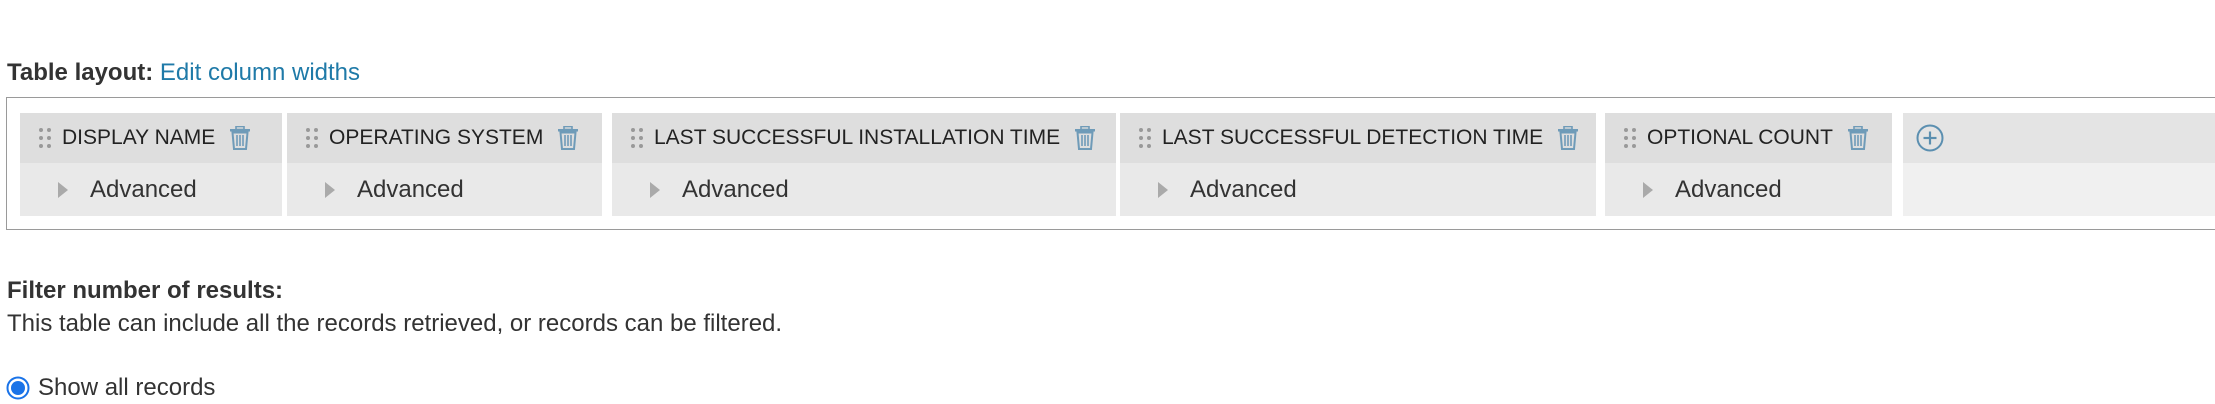  Describe the element at coordinates (857, 137) in the screenshot. I see `column-title: LAST SUCCESSFUL INSTALLATION TIME` at that location.